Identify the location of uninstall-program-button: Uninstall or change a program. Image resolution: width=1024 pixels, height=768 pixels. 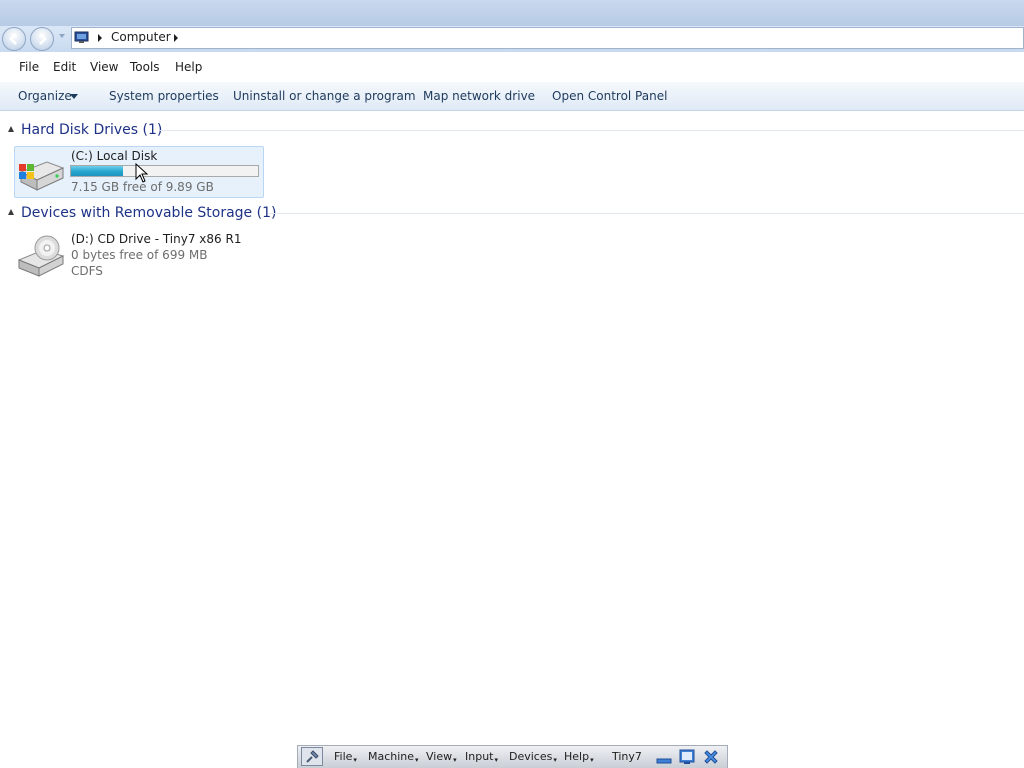
(324, 96).